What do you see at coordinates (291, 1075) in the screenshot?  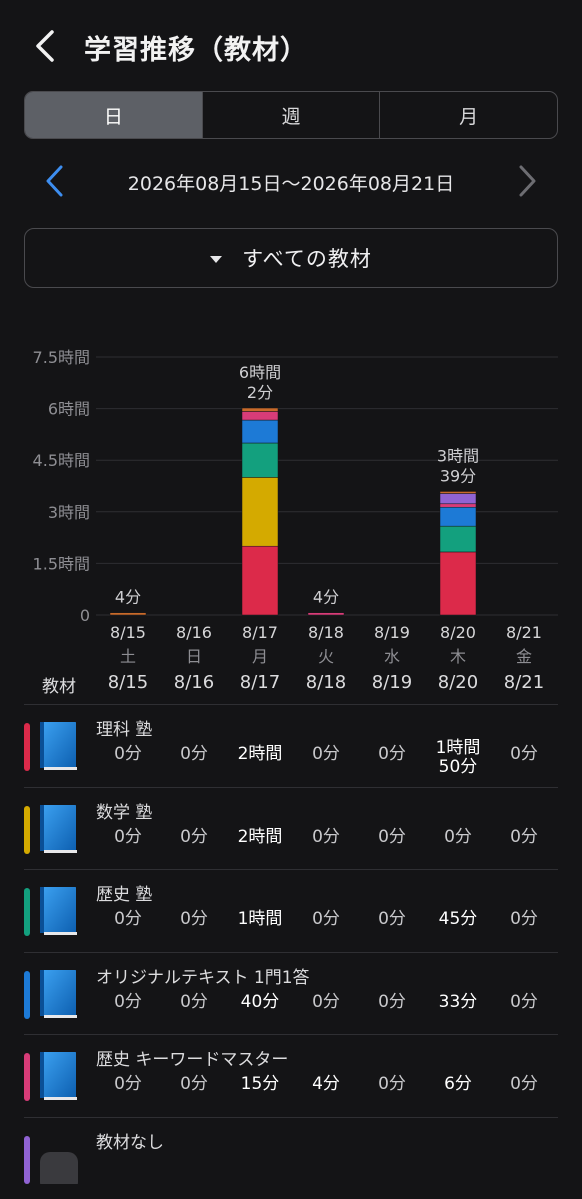 I see `material-row: 歴史 キーワードマスター 0分 0分 15分 4分 0分 6分 0分` at bounding box center [291, 1075].